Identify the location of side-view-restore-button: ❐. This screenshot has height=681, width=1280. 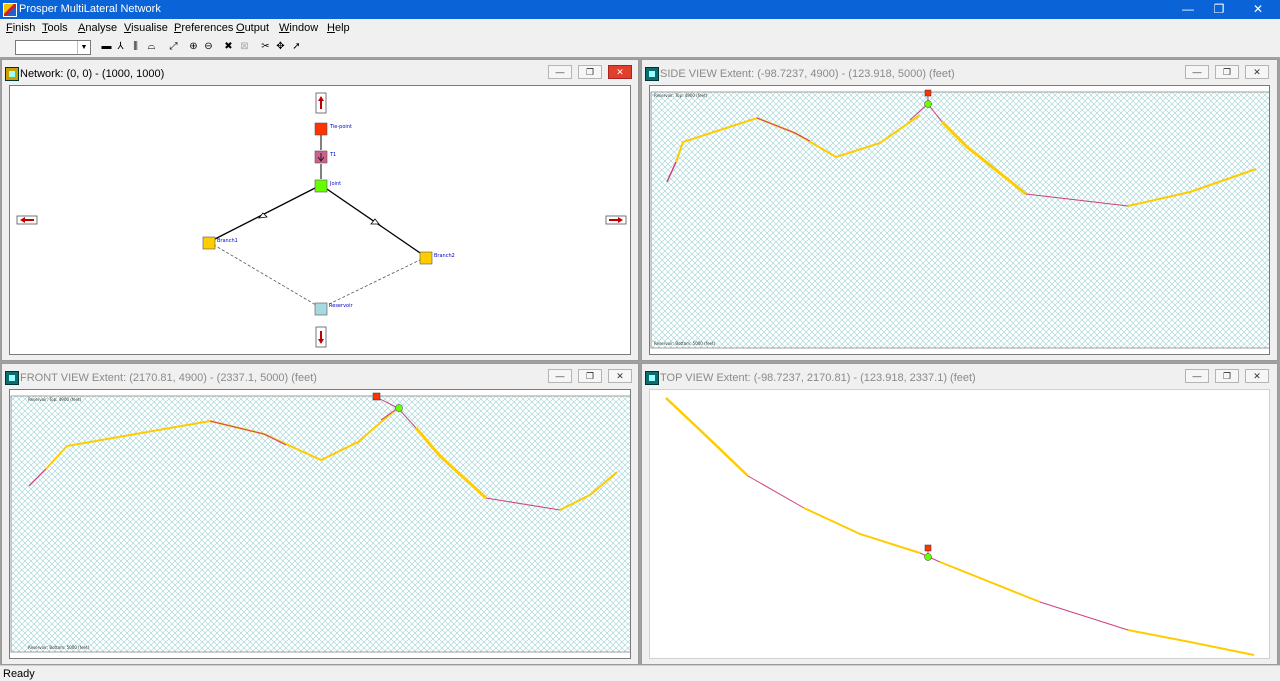
(1227, 72).